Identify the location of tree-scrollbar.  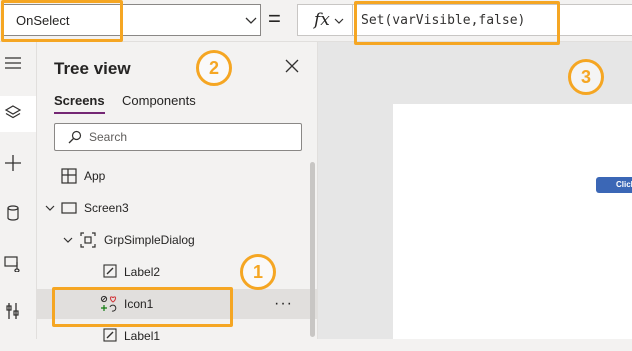
(312, 249).